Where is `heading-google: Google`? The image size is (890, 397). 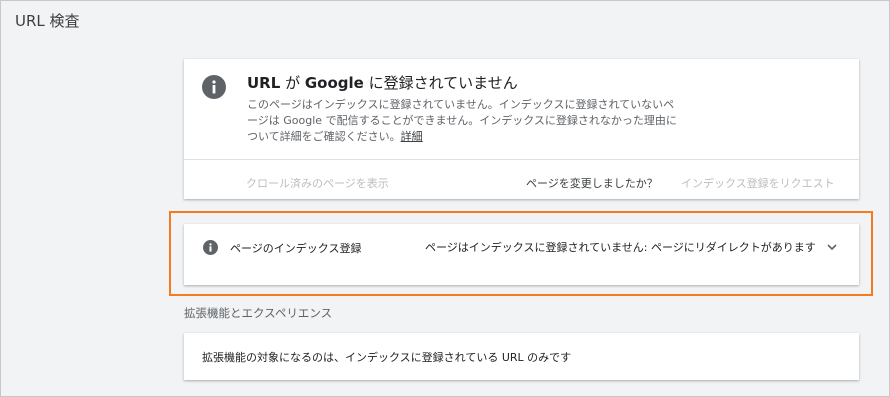 heading-google: Google is located at coordinates (334, 83).